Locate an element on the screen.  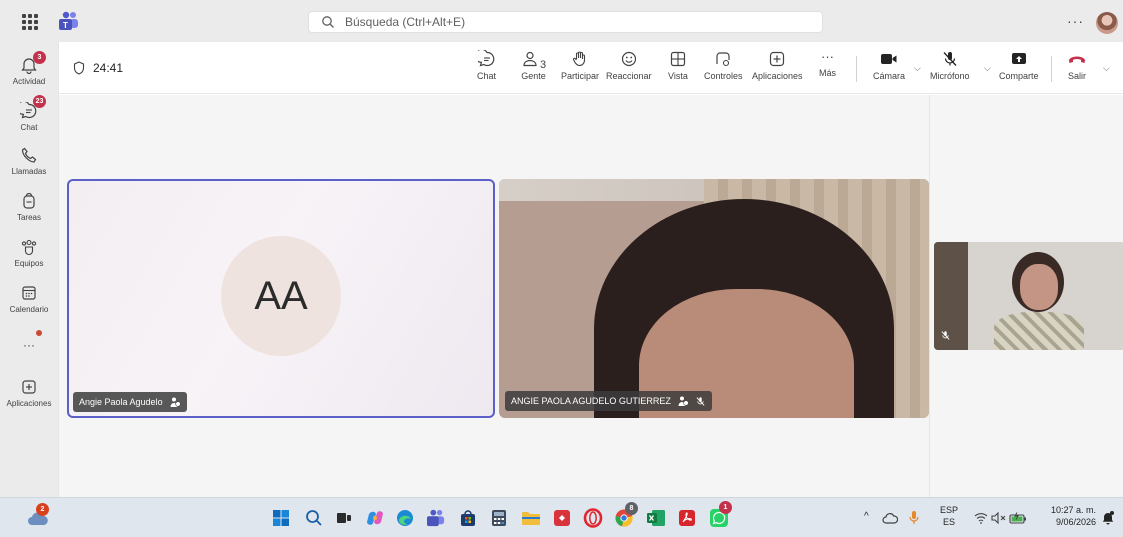
keyboard-layout: ES is located at coordinates (949, 522).